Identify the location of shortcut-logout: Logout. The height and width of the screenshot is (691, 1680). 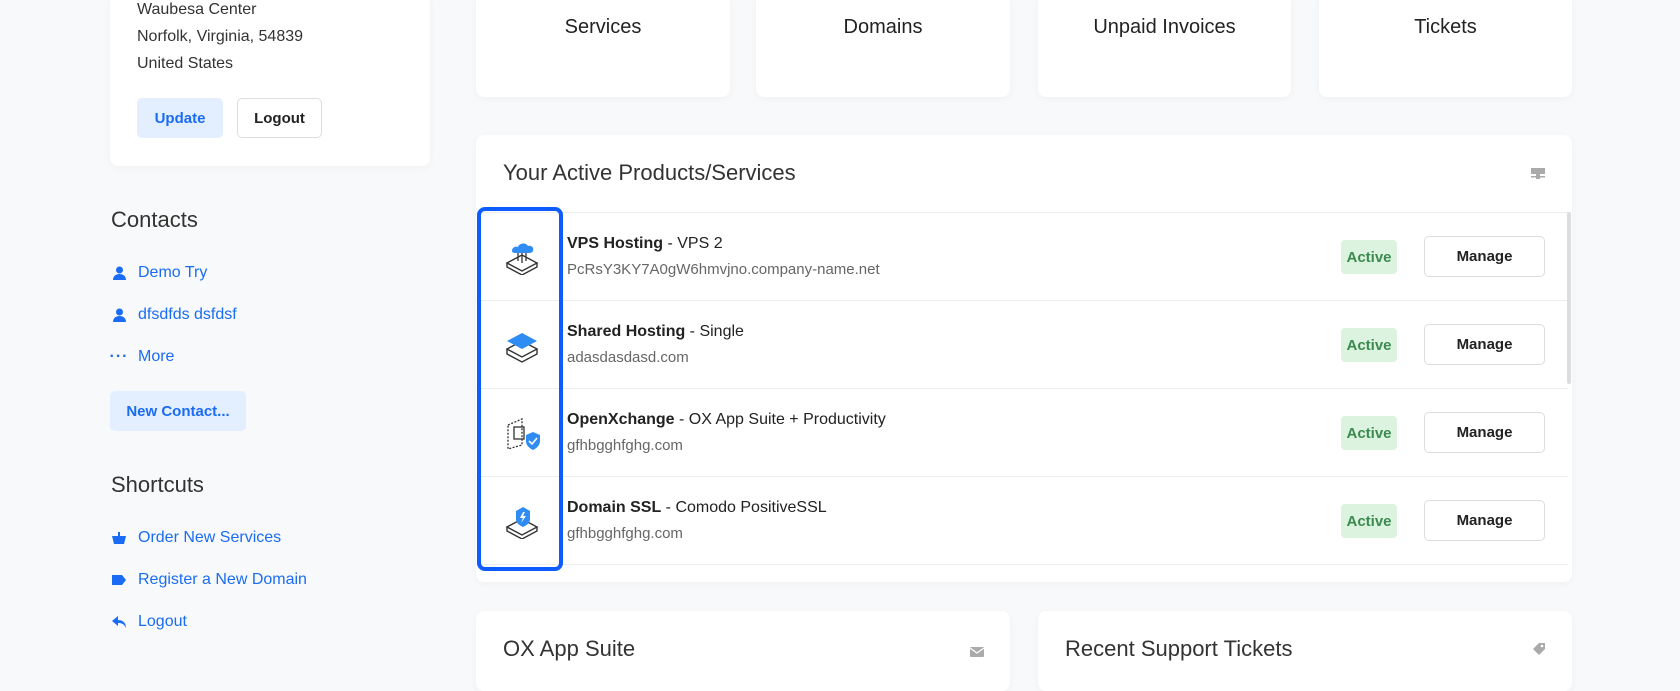
(149, 622).